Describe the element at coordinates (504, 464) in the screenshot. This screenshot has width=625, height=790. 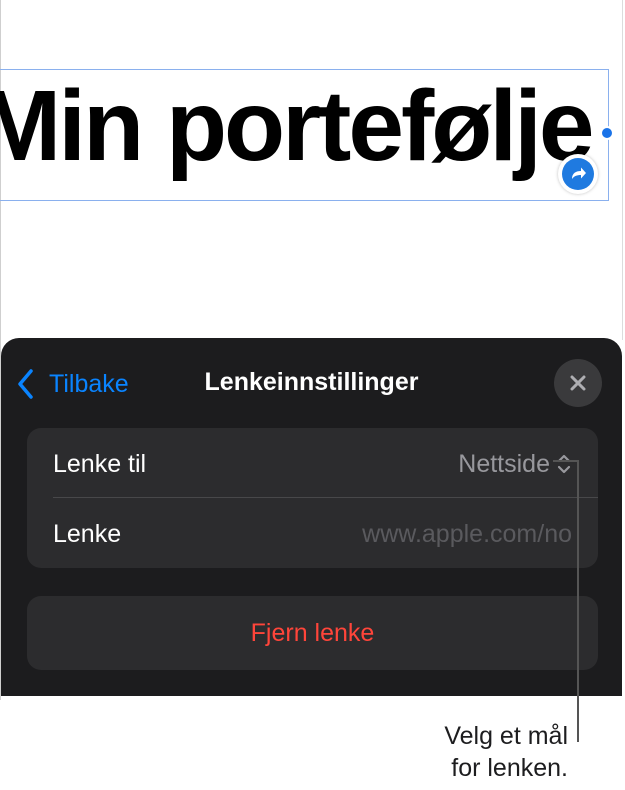
I see `link-type-value: Nettside` at that location.